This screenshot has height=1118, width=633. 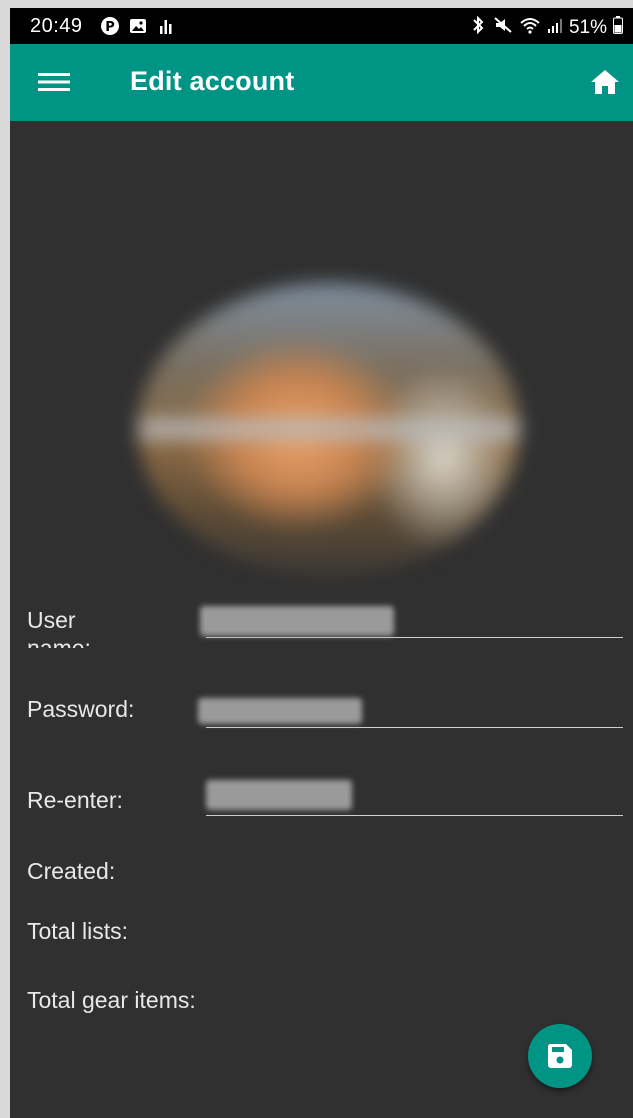 What do you see at coordinates (503, 28) in the screenshot?
I see `mute-icon` at bounding box center [503, 28].